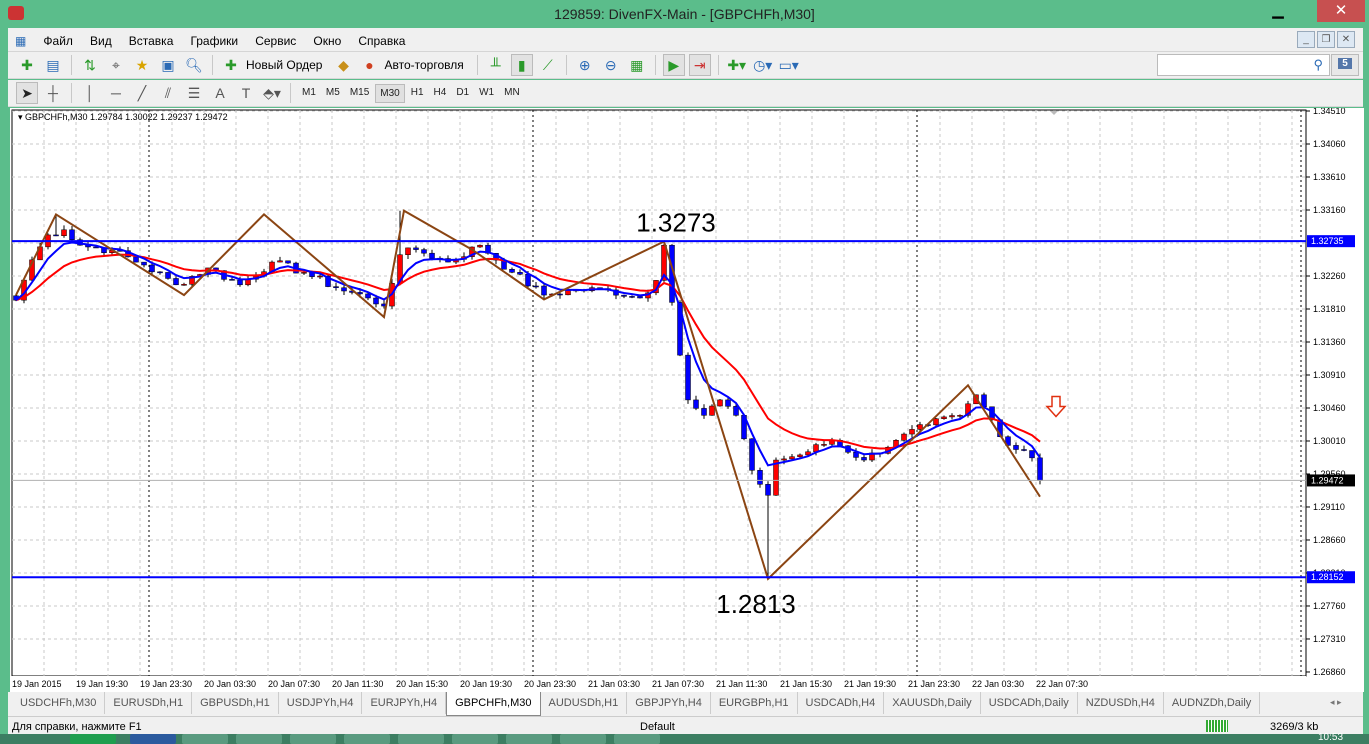  What do you see at coordinates (611, 65) in the screenshot?
I see `zoom-out-icon: ⊖` at bounding box center [611, 65].